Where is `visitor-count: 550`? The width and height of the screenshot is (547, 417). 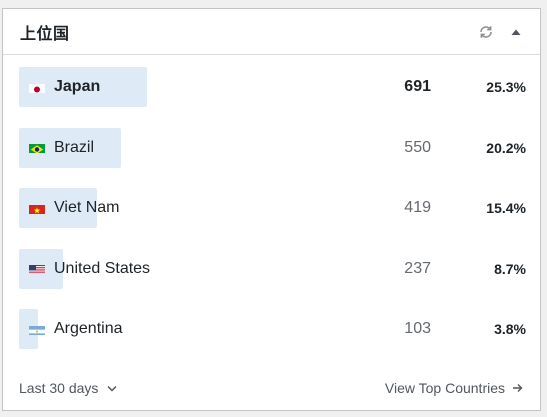
visitor-count: 550 is located at coordinates (417, 147).